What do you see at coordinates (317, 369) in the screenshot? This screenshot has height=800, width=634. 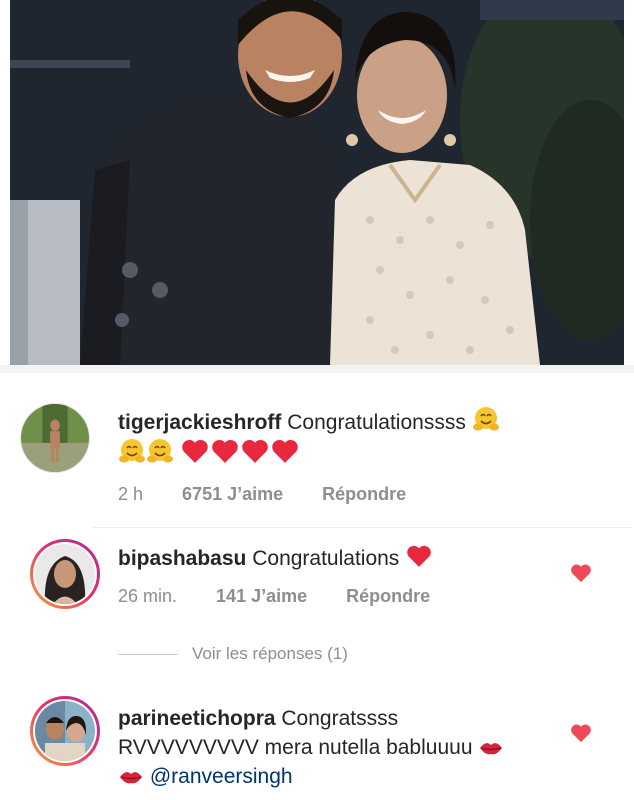 I see `photo-divider` at bounding box center [317, 369].